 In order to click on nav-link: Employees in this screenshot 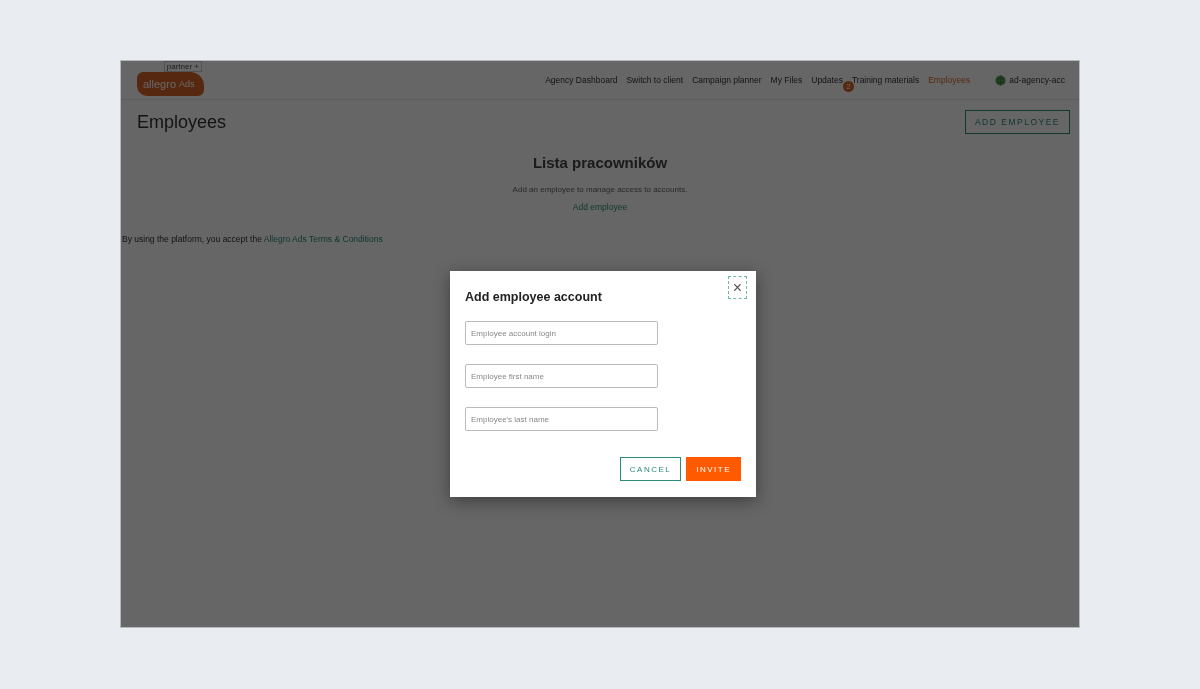, I will do `click(949, 80)`.